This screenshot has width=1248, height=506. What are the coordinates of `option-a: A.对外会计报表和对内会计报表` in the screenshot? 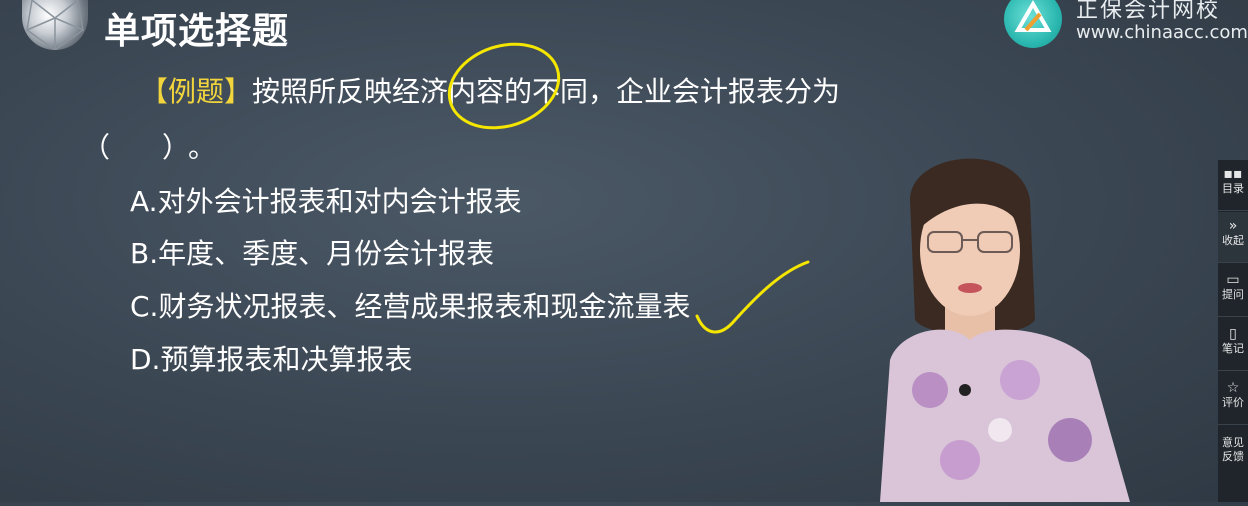 It's located at (326, 200).